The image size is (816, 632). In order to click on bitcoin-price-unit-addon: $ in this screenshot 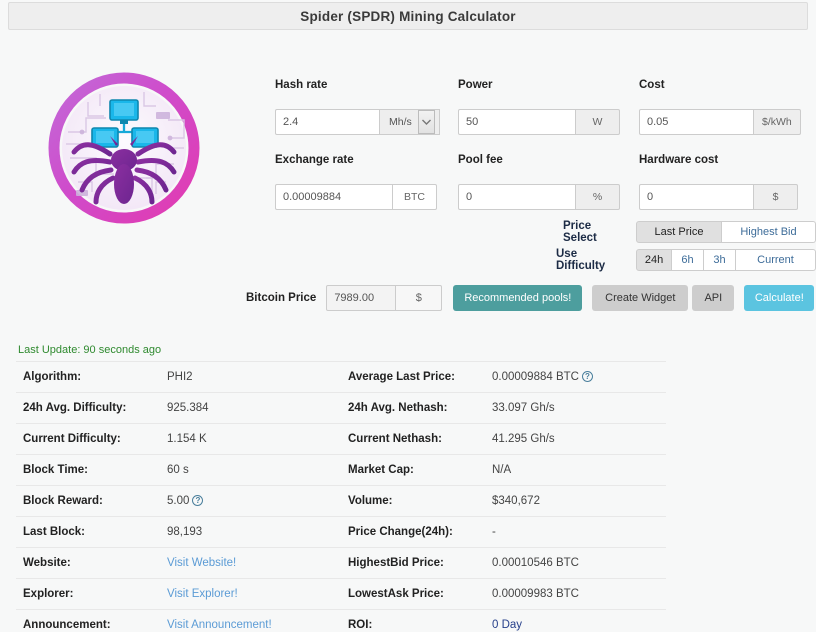, I will do `click(419, 298)`.